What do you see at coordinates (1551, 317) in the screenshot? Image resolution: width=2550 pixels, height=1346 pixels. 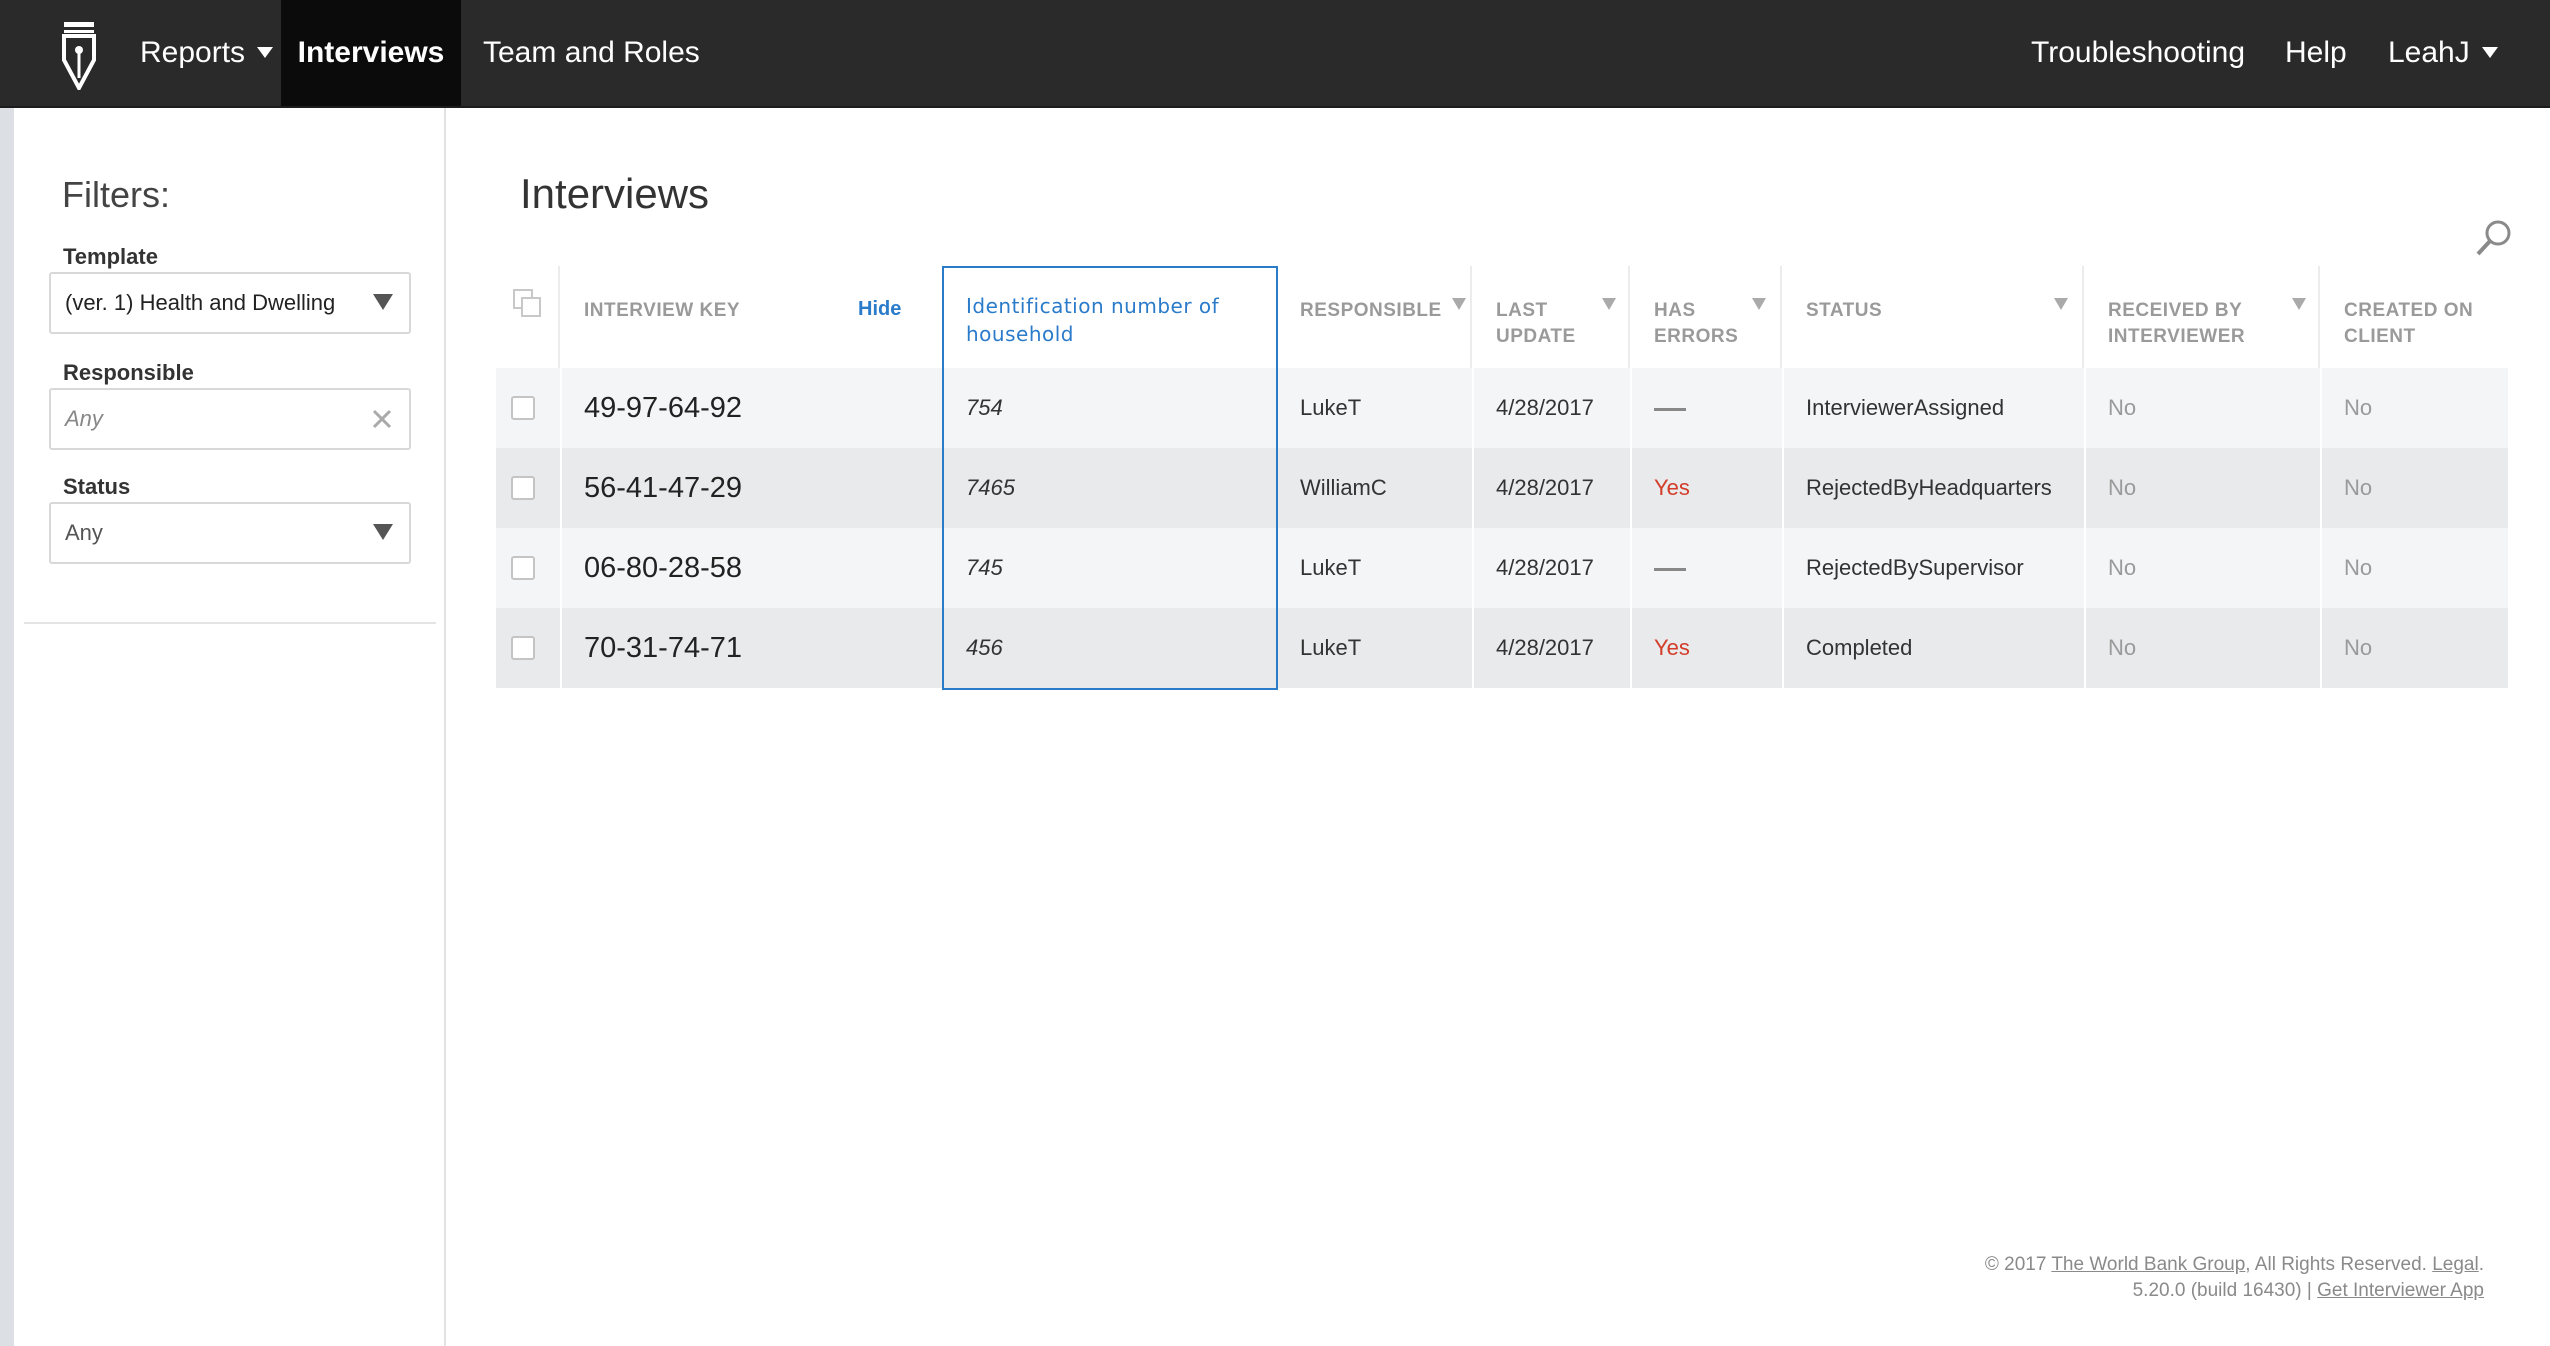 I see `header-last-update: LAST UPDATE` at bounding box center [1551, 317].